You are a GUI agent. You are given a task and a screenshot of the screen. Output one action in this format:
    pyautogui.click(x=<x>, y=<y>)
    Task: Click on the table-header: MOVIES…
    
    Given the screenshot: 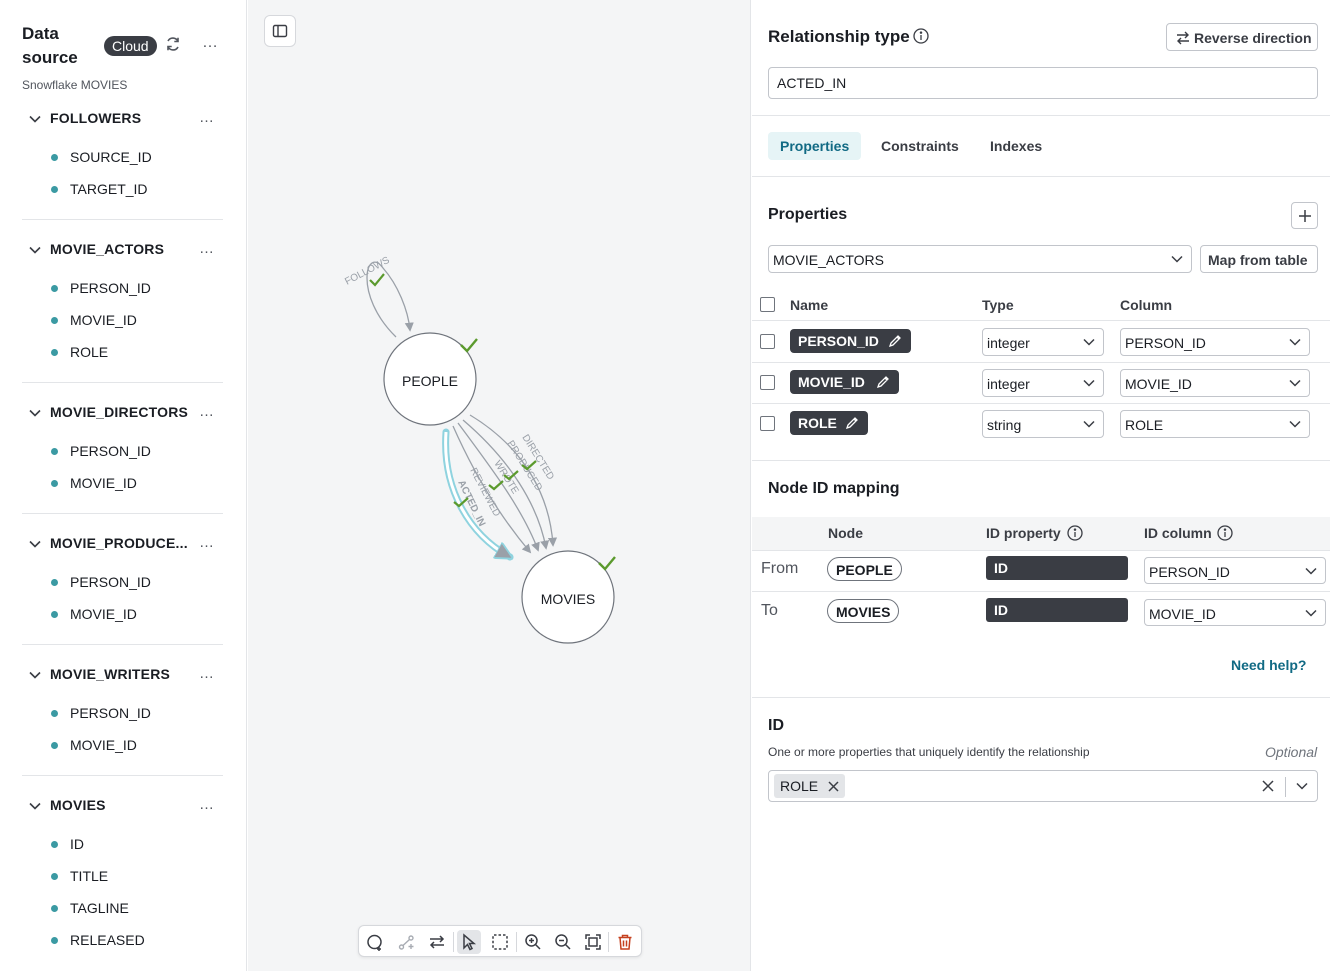 What is the action you would take?
    pyautogui.click(x=122, y=807)
    